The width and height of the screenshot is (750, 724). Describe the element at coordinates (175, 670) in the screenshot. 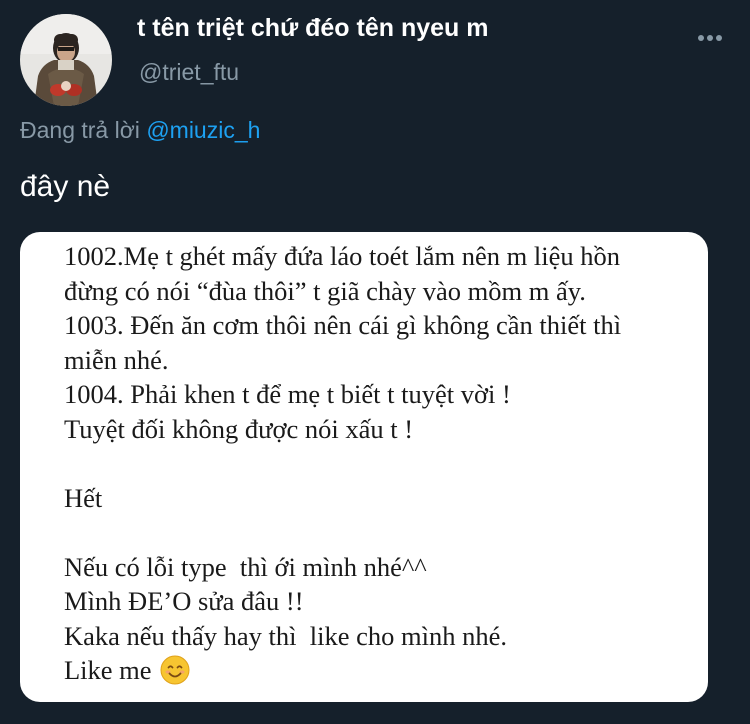

I see `smiling-face-emoji-icon` at that location.